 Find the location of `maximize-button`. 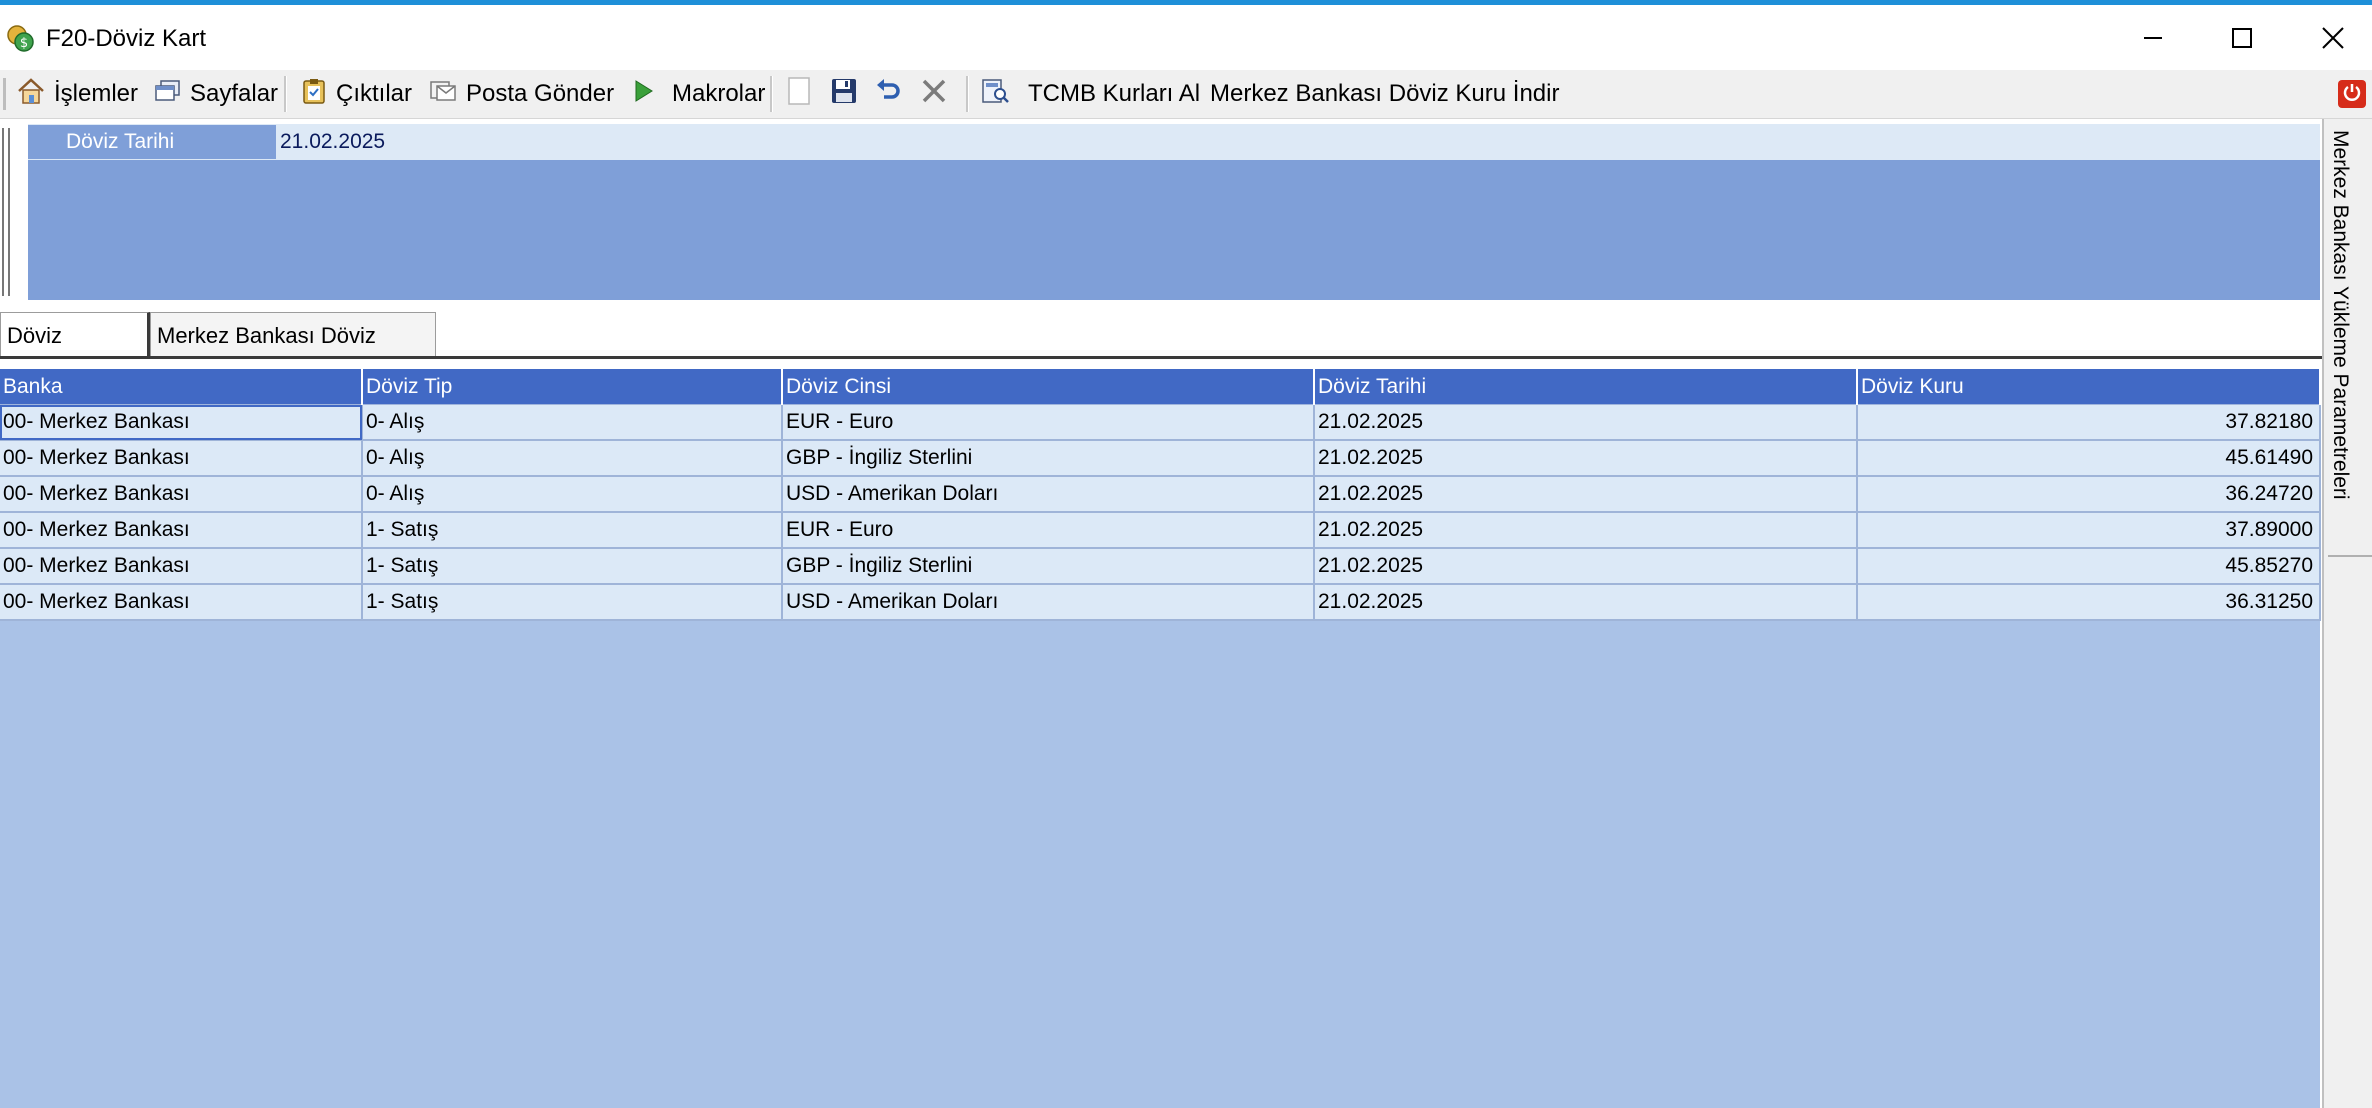

maximize-button is located at coordinates (2242, 40).